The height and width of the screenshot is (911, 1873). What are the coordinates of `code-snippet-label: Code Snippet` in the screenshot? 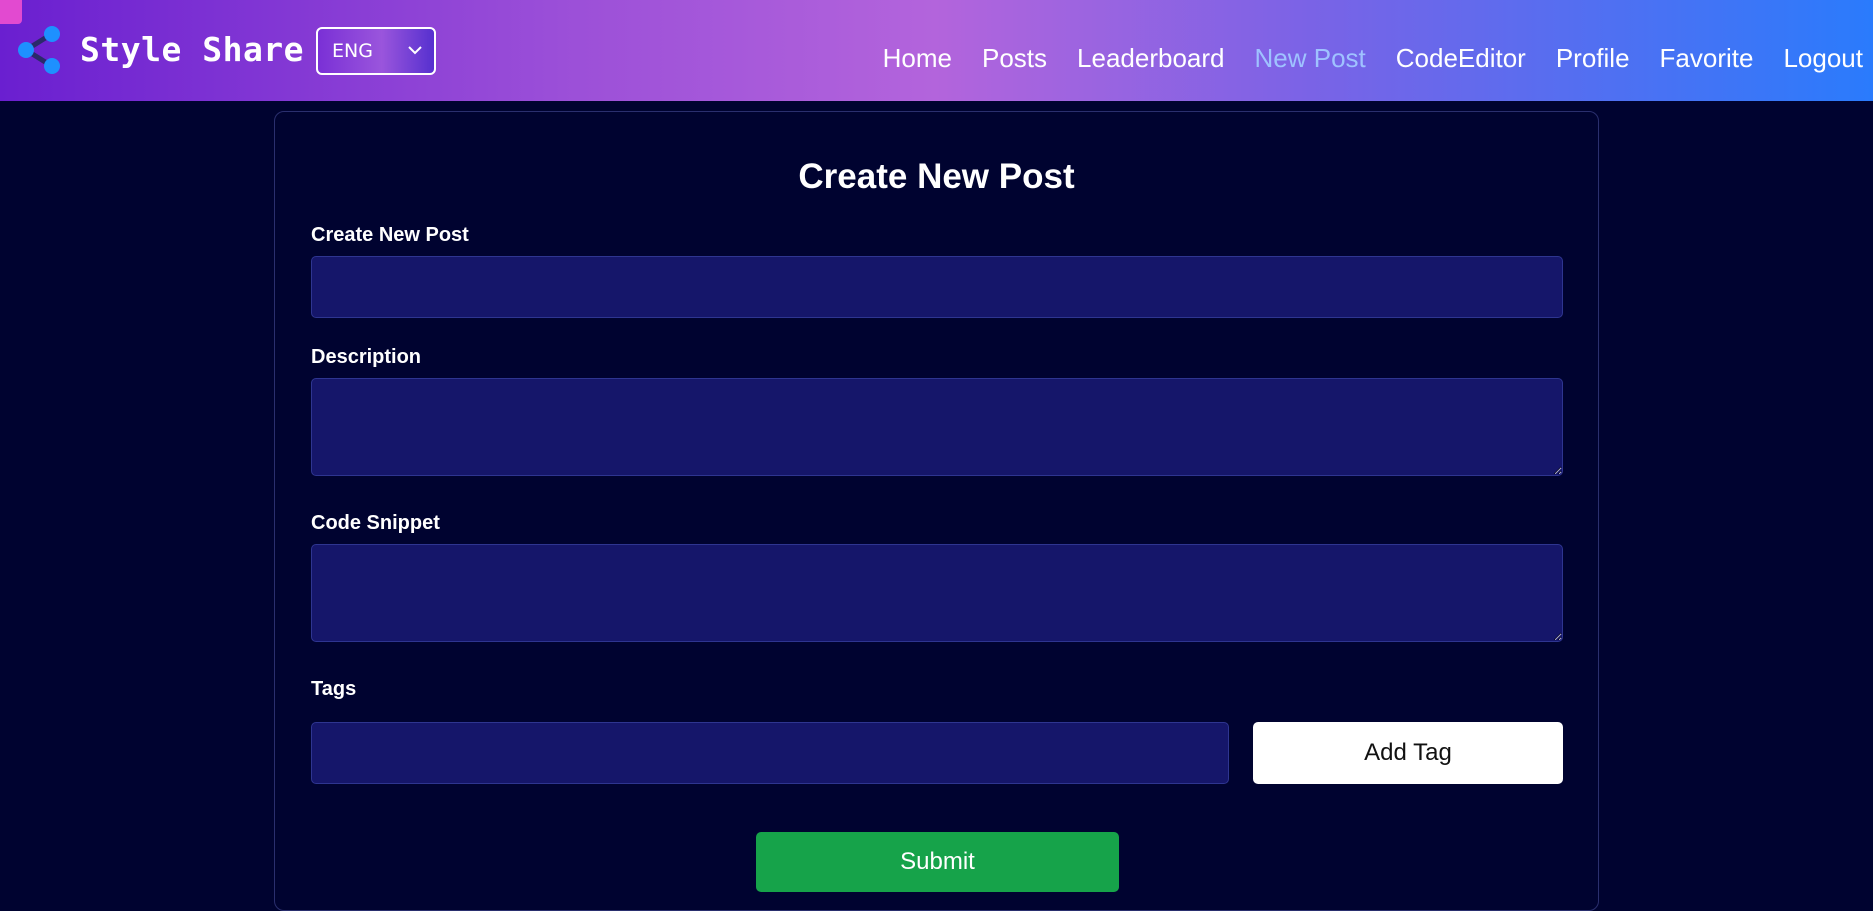 It's located at (375, 523).